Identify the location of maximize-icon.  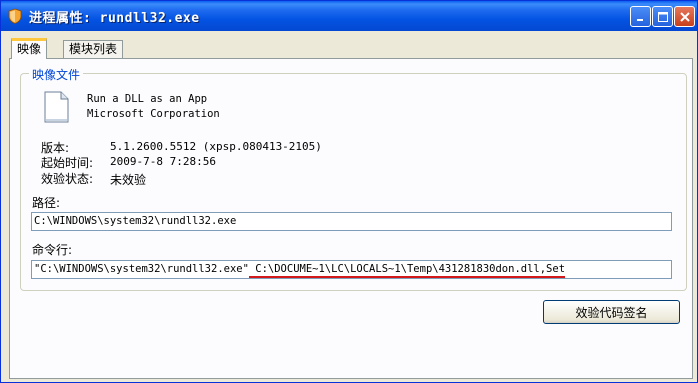
(662, 16).